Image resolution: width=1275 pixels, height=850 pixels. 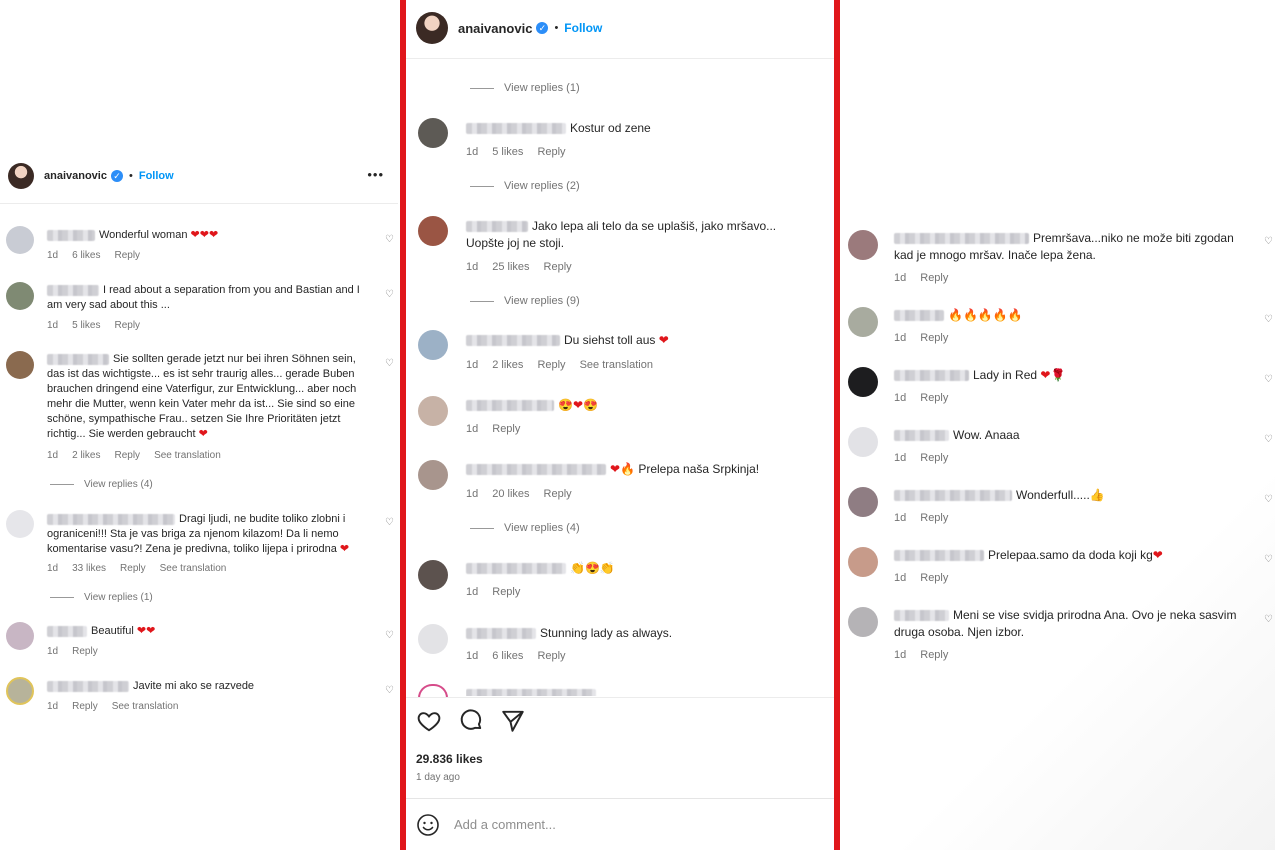 What do you see at coordinates (525, 301) in the screenshot?
I see `view-replies-link: View replies (9)` at bounding box center [525, 301].